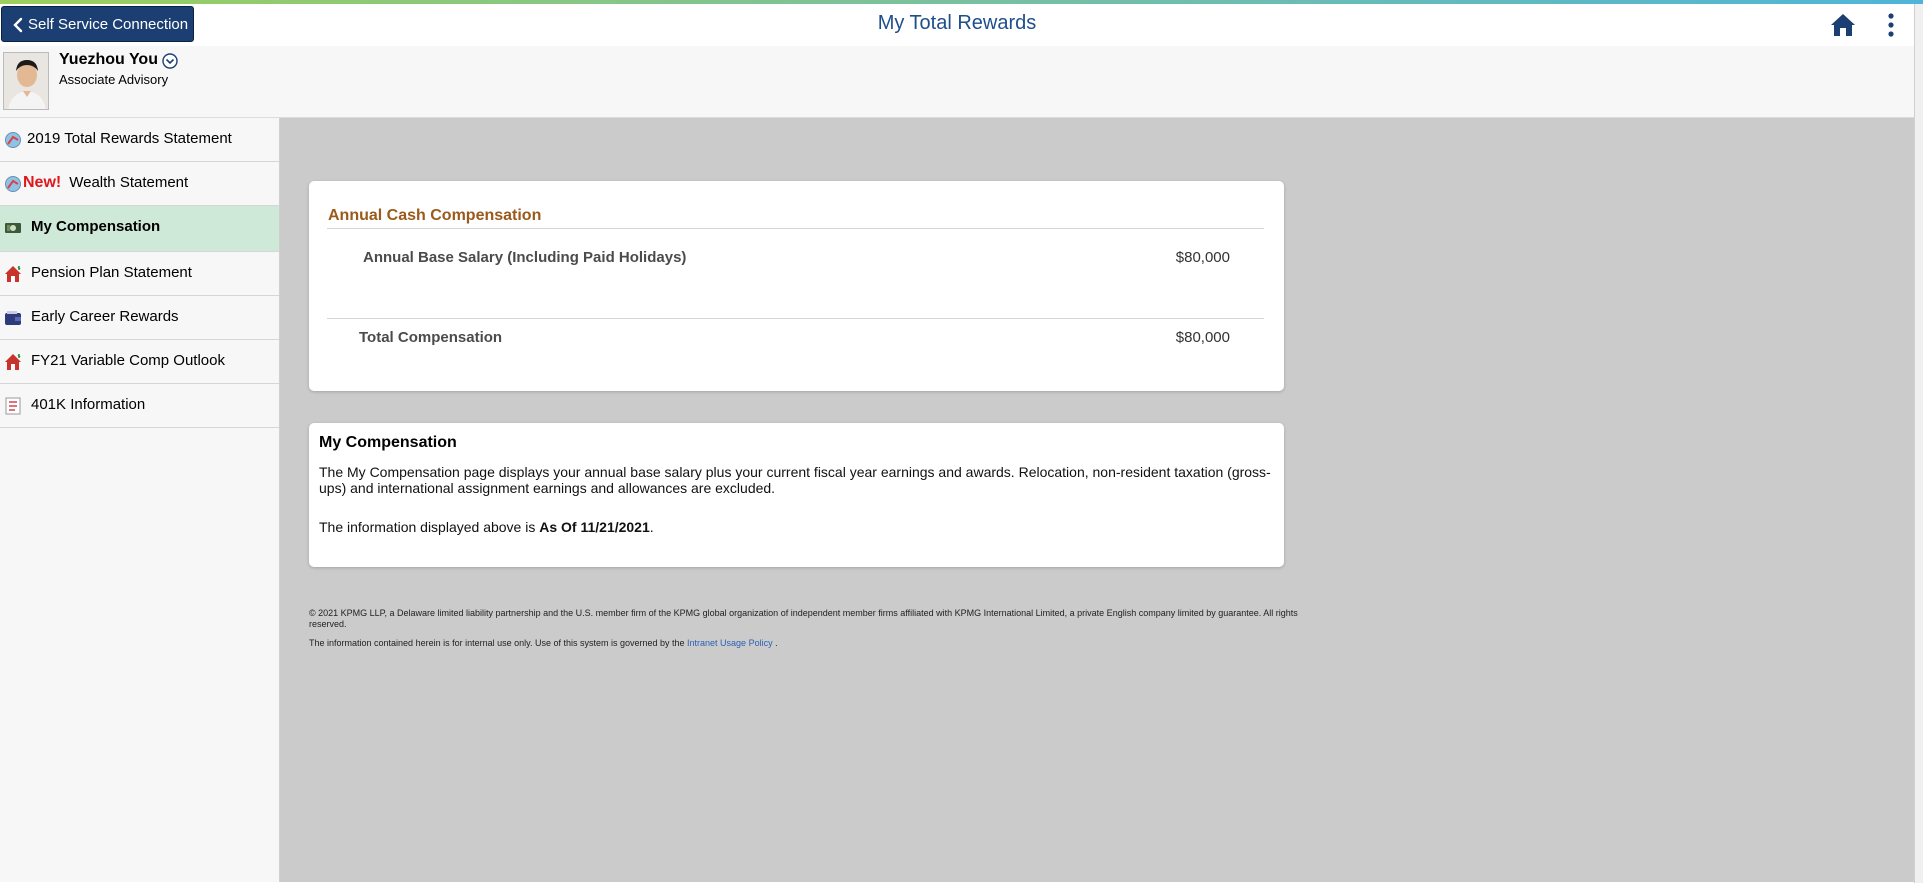 The width and height of the screenshot is (1923, 883). What do you see at coordinates (88, 404) in the screenshot?
I see `sidebar-item-label: 401K Information` at bounding box center [88, 404].